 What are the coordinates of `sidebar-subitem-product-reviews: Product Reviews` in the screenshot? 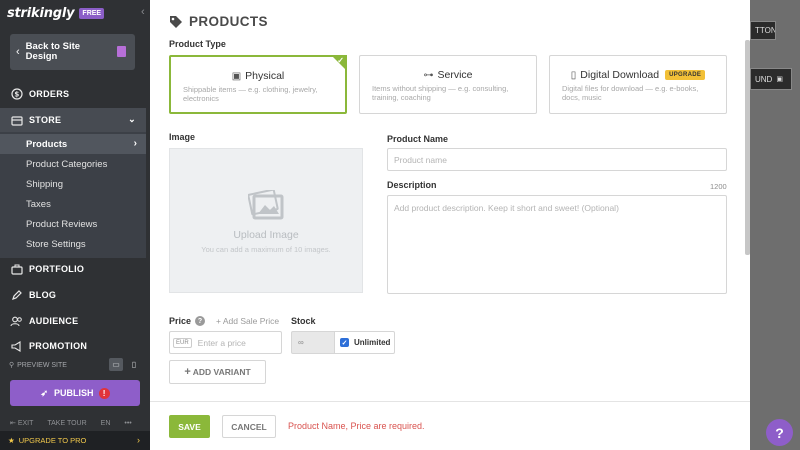 It's located at (73, 224).